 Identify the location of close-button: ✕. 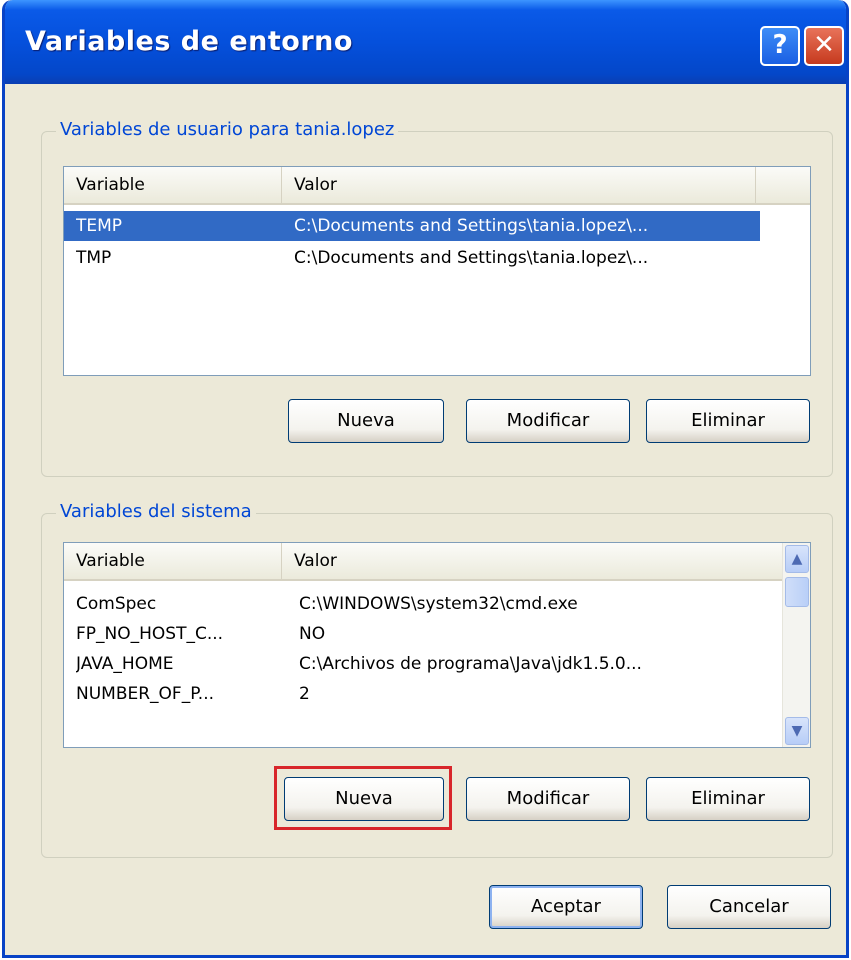
(824, 46).